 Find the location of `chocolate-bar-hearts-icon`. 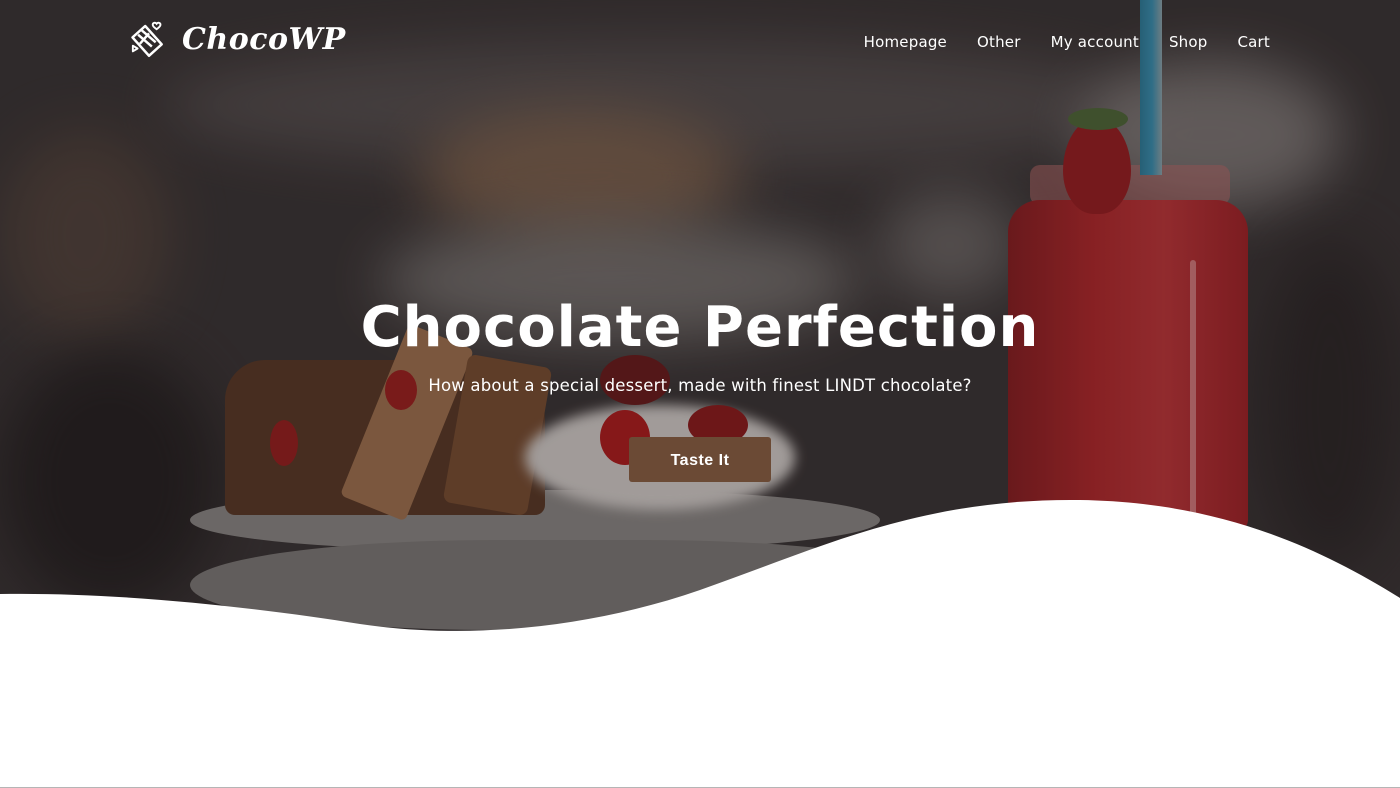

chocolate-bar-hearts-icon is located at coordinates (147, 39).